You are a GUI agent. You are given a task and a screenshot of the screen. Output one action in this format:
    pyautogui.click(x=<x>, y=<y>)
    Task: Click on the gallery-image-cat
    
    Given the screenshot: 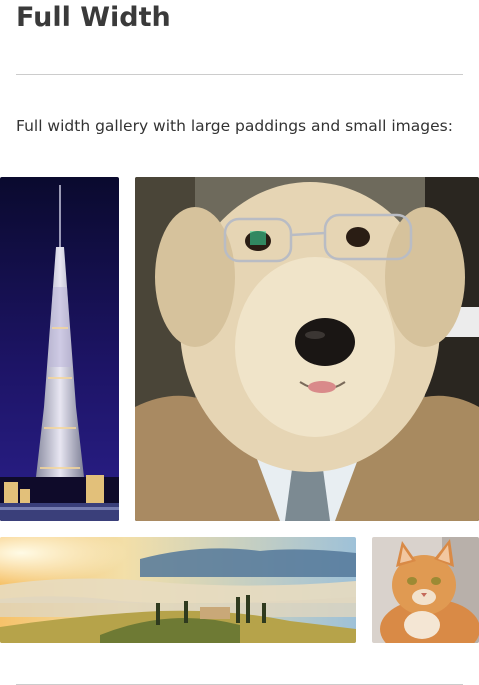 What is the action you would take?
    pyautogui.click(x=425, y=590)
    